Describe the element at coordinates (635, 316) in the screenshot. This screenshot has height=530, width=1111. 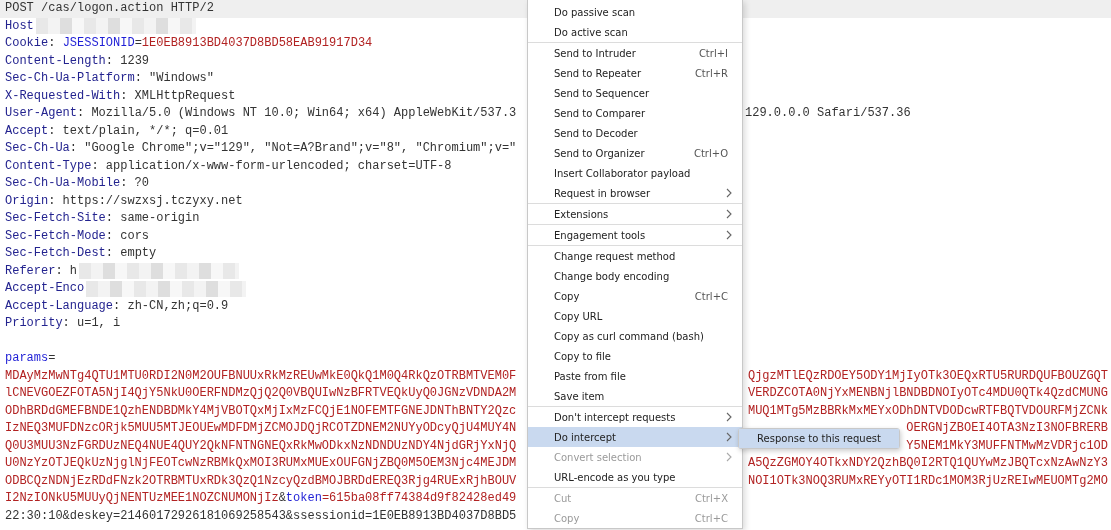
I see `menu-item: Copy URL` at that location.